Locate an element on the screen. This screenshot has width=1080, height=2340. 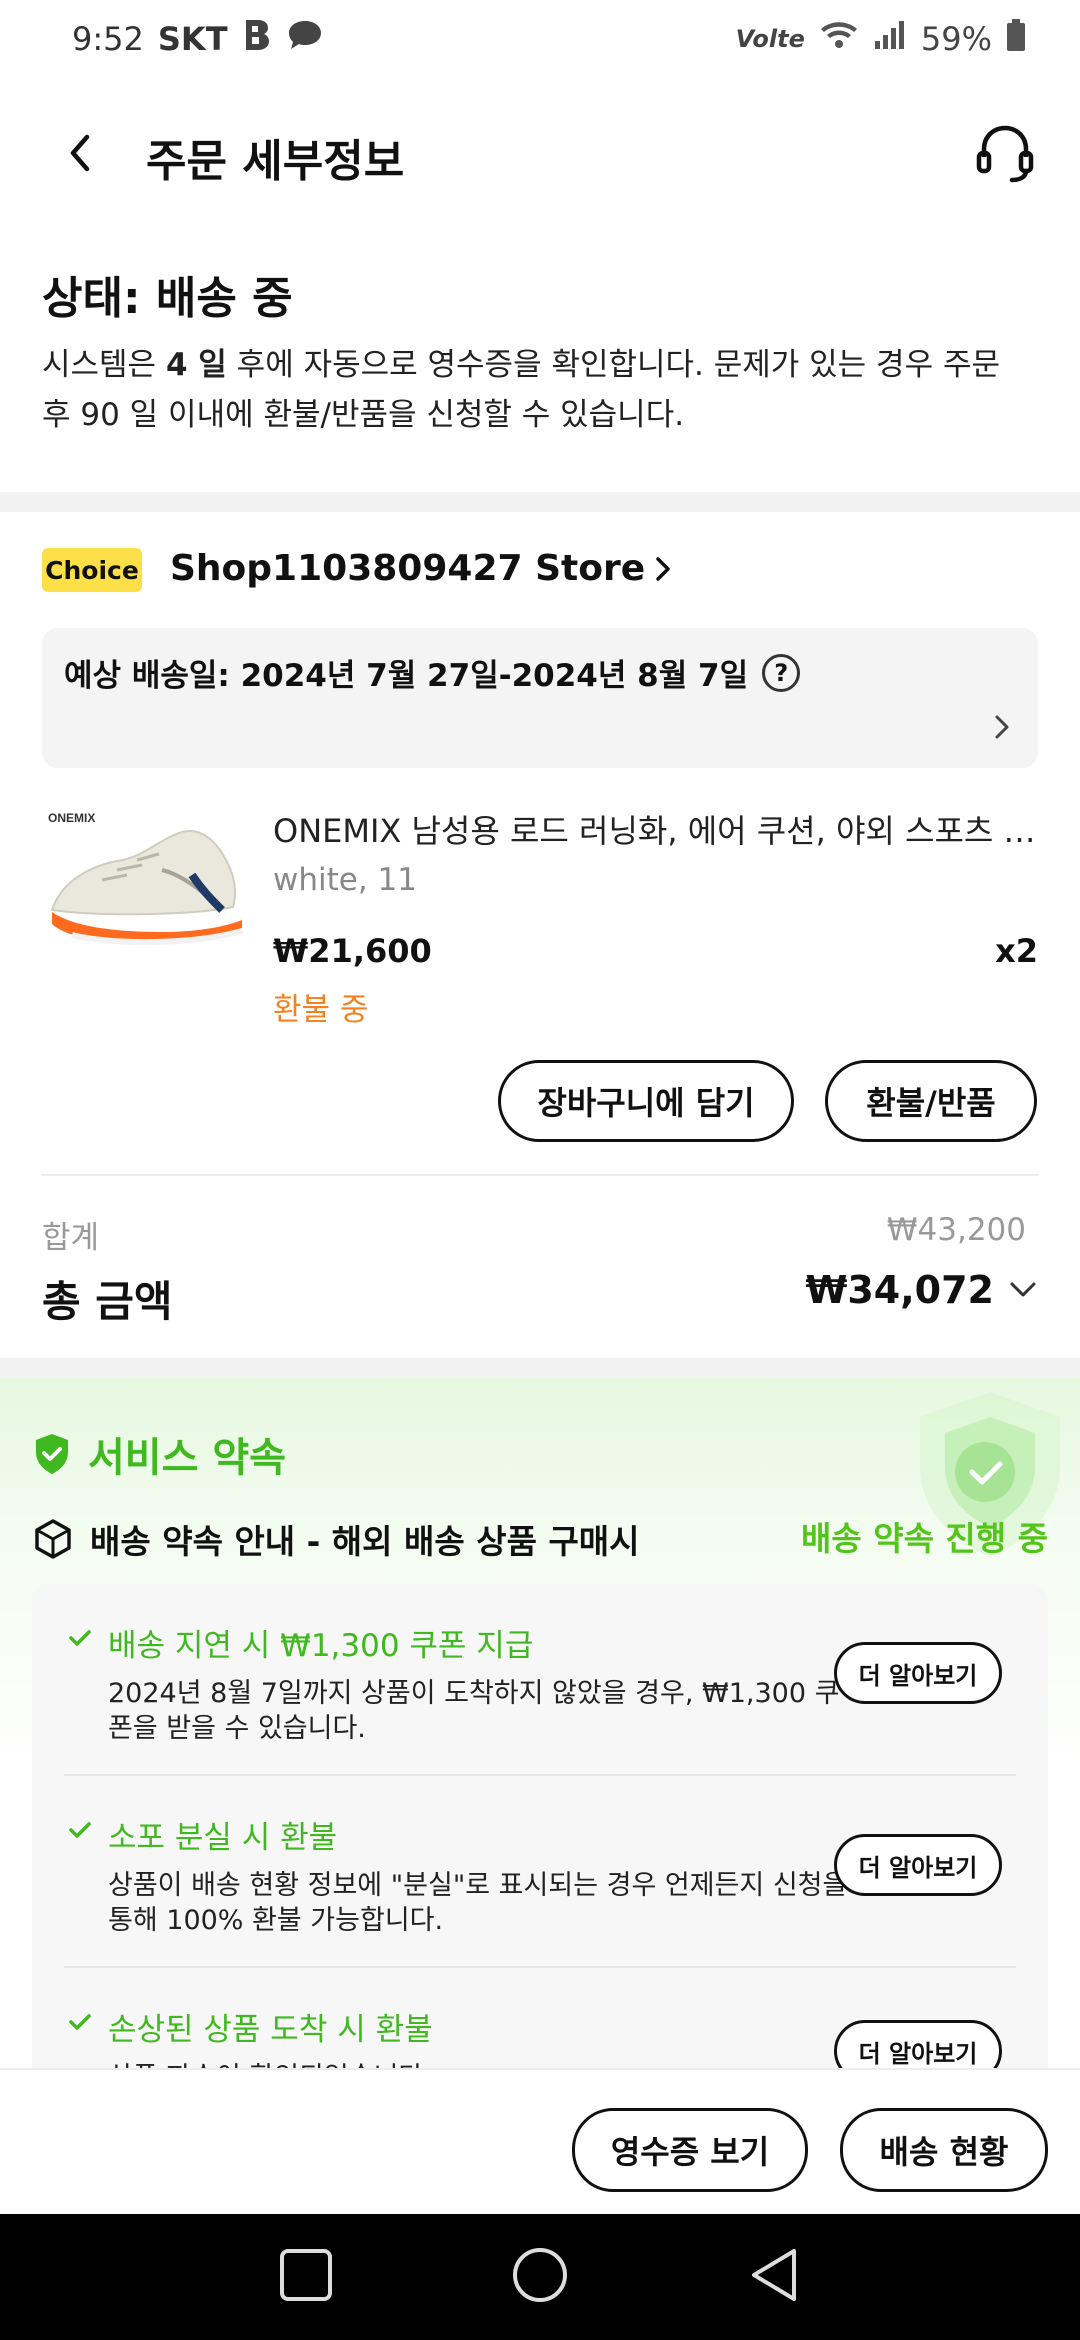
page-title: 주문 세부정보 is located at coordinates (275, 161).